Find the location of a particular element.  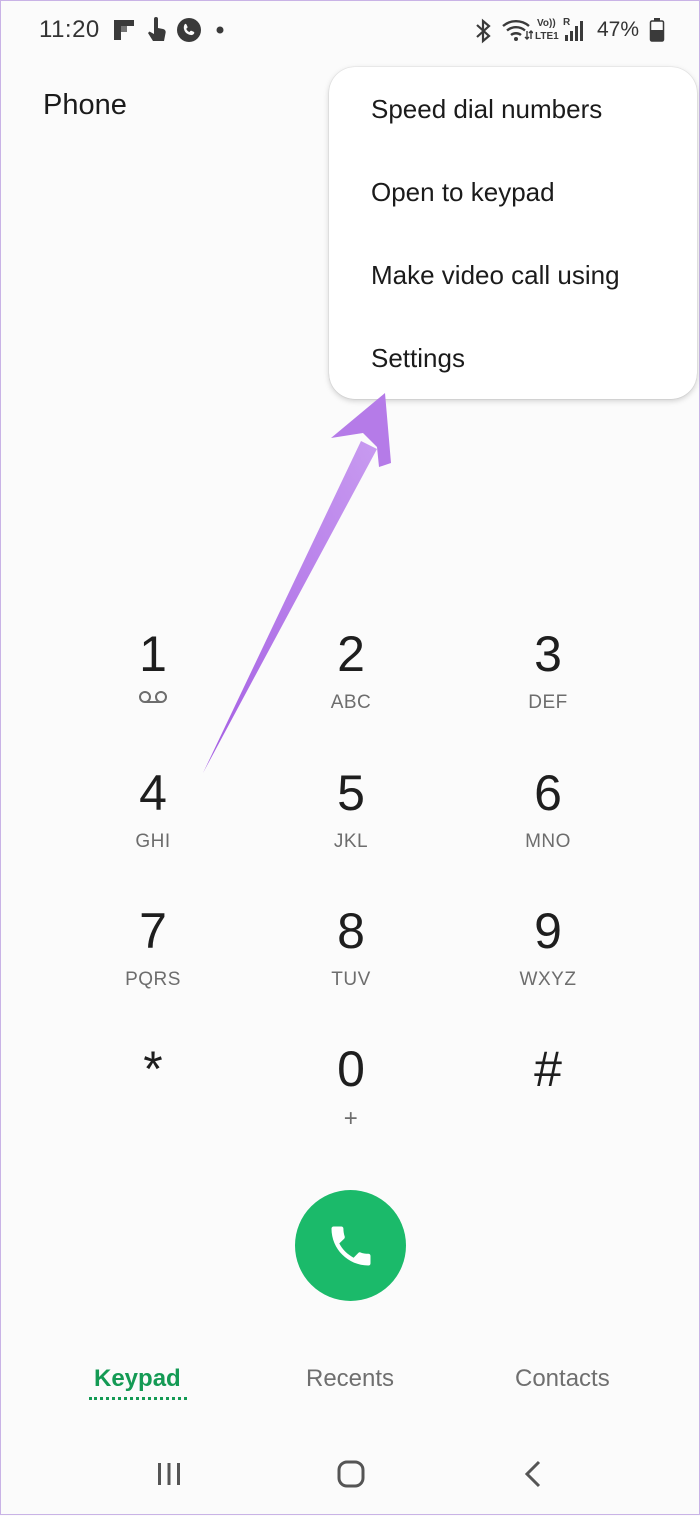

wifi-icon is located at coordinates (517, 30).